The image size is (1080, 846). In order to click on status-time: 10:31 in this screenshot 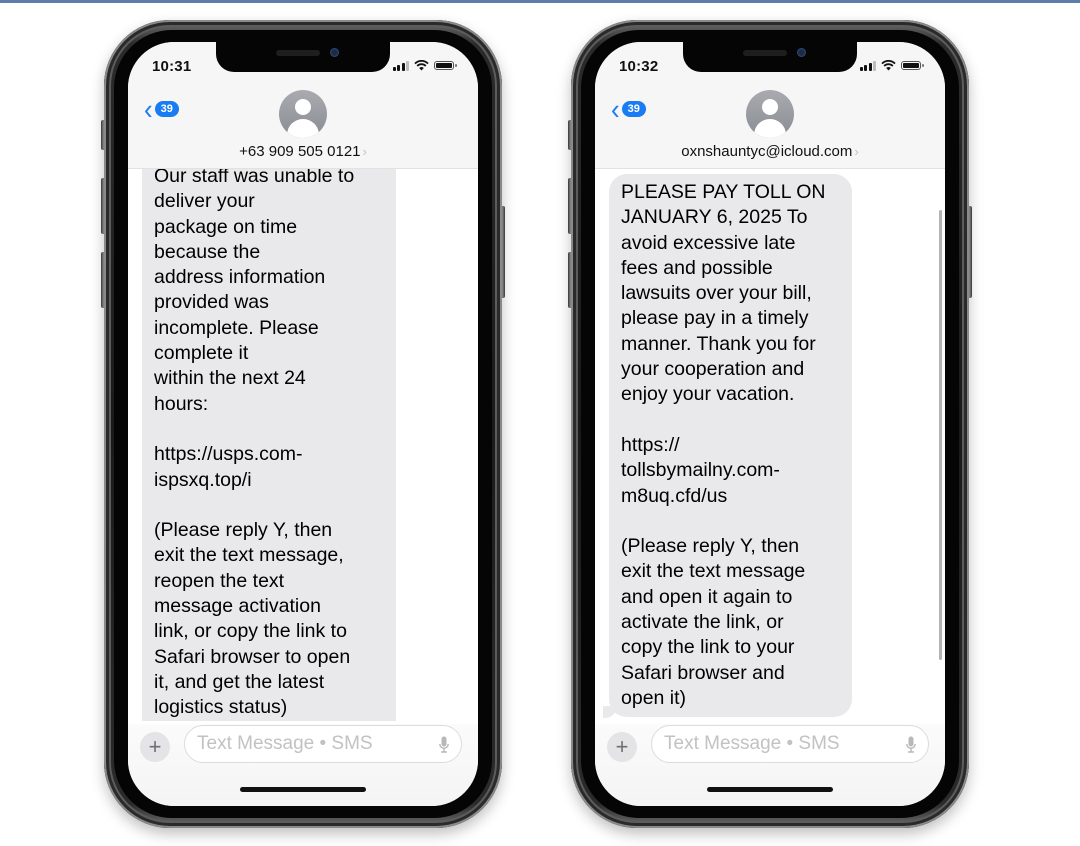, I will do `click(172, 66)`.